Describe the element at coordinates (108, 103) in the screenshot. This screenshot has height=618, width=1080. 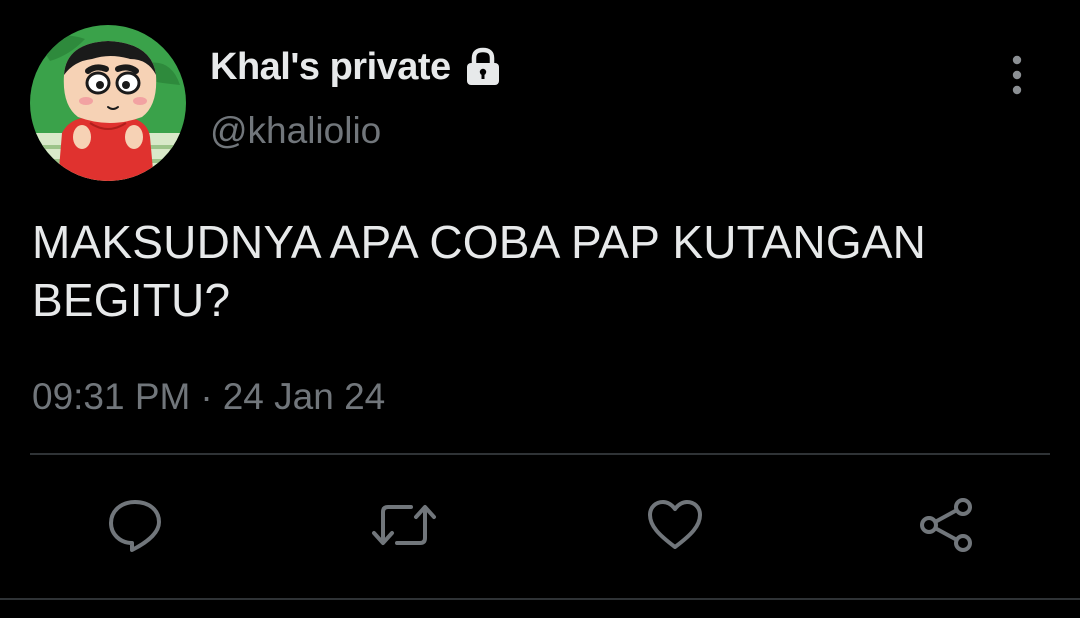
I see `avatar` at that location.